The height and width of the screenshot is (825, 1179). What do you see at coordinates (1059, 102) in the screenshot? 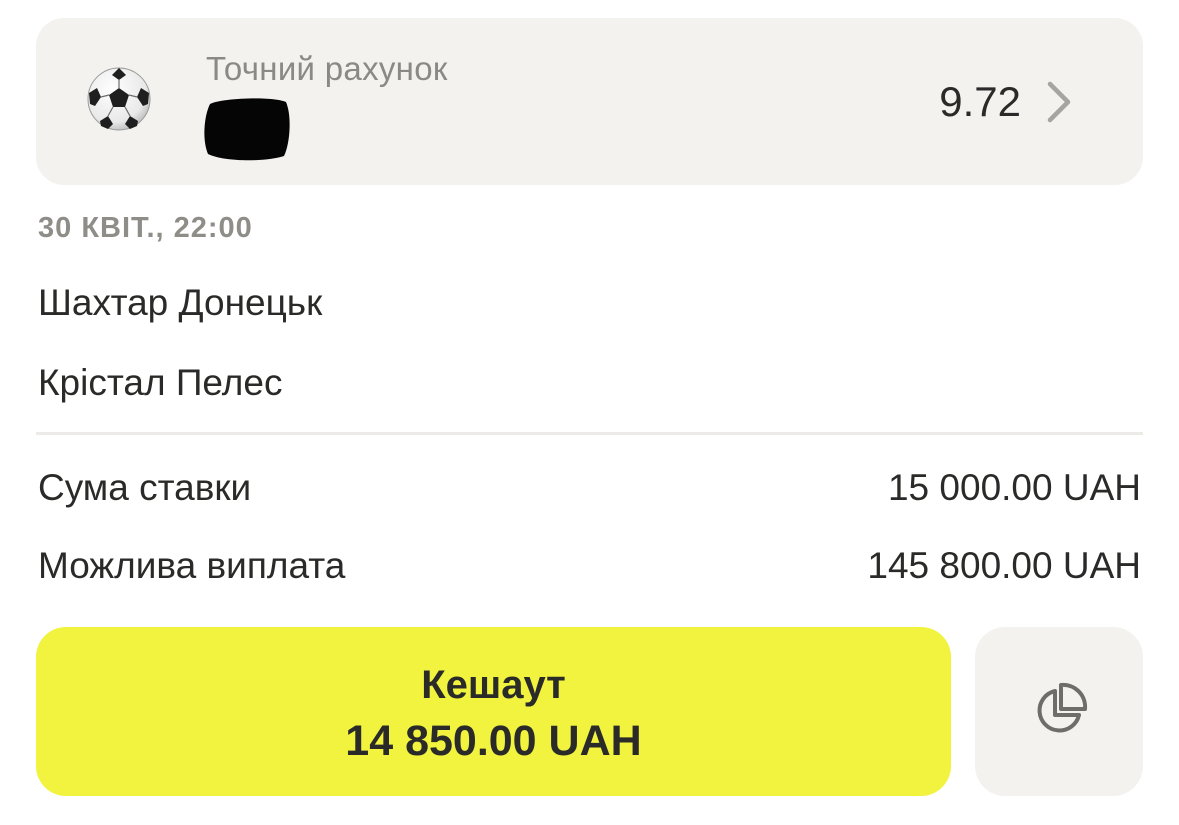
I see `chevron-right-icon` at bounding box center [1059, 102].